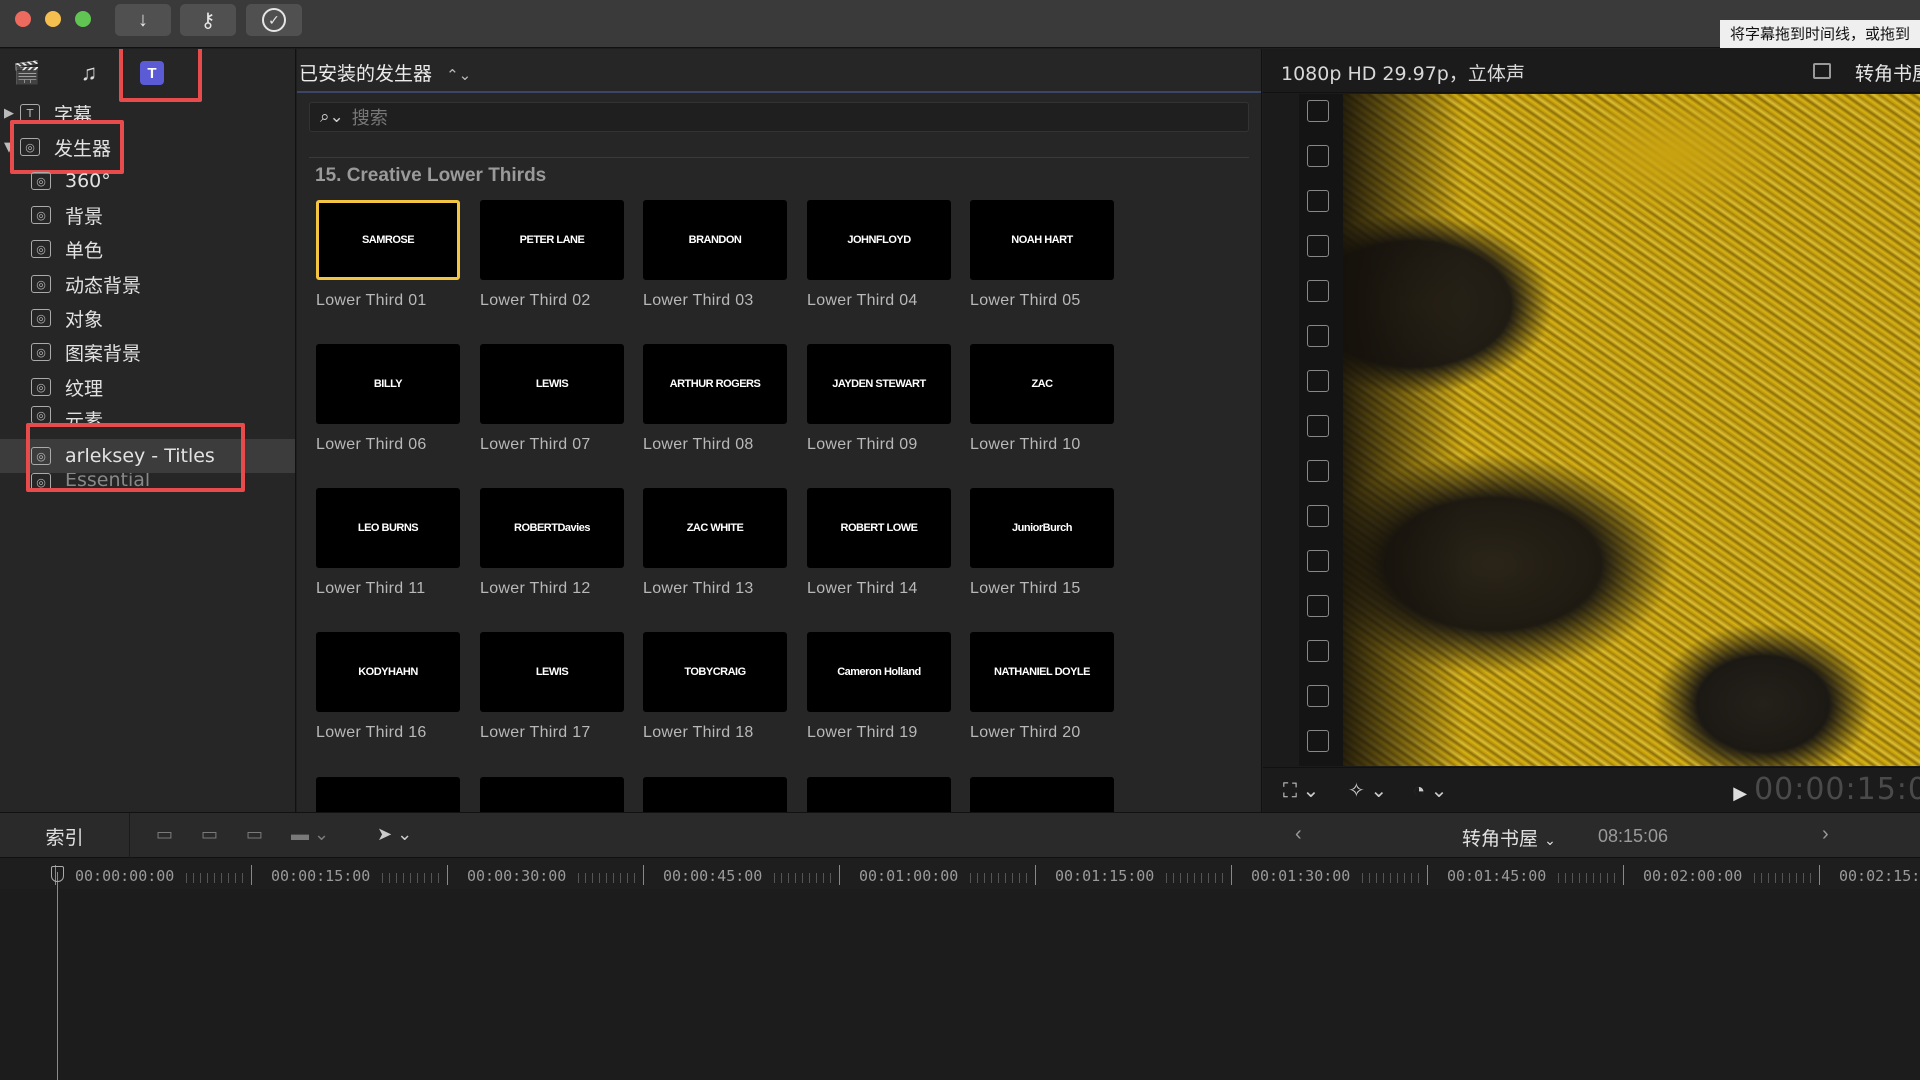 The image size is (1920, 1080). I want to click on generator-tile: JAYDEN STEWART, so click(879, 384).